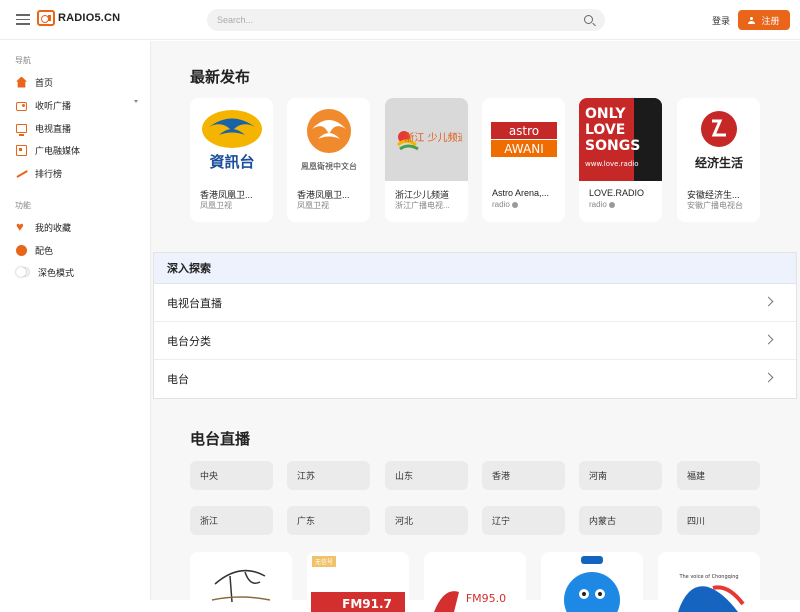 This screenshot has width=800, height=612. Describe the element at coordinates (475, 341) in the screenshot. I see `explore-item-radio-categories: 电台分类` at that location.